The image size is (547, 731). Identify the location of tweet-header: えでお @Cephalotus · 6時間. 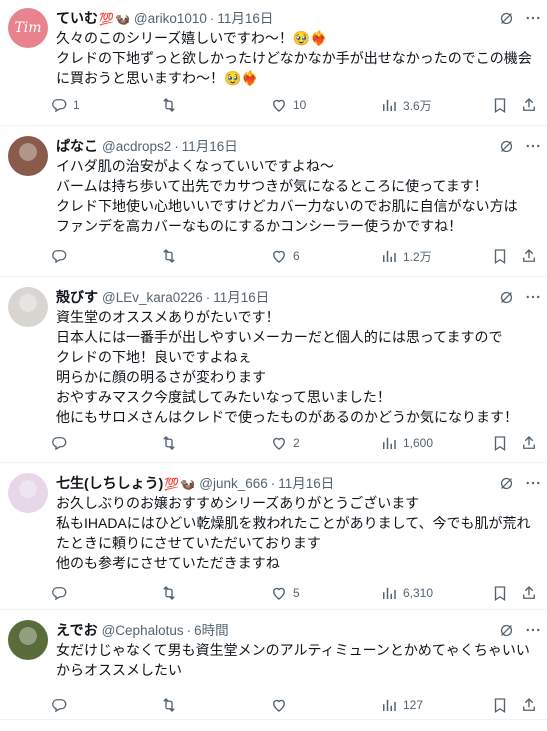
(142, 630).